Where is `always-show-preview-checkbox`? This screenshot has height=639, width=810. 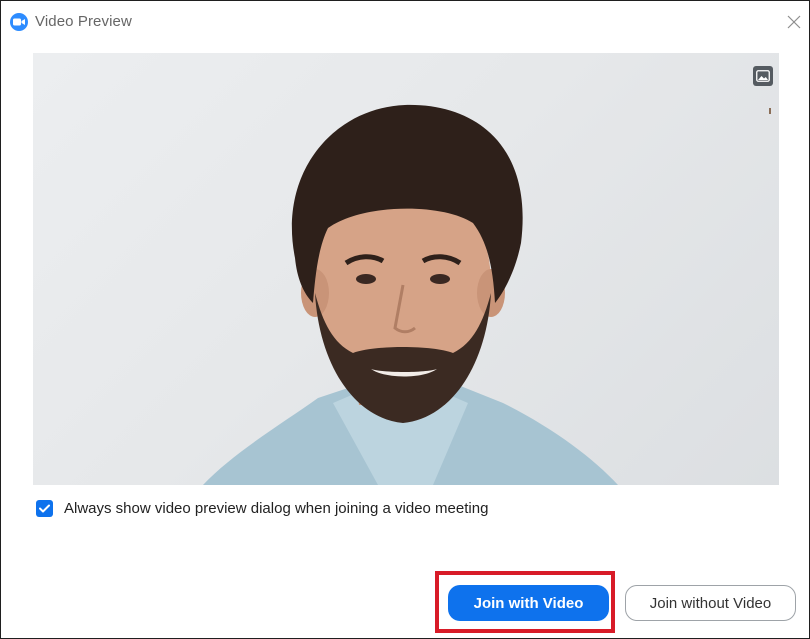
always-show-preview-checkbox is located at coordinates (44, 508).